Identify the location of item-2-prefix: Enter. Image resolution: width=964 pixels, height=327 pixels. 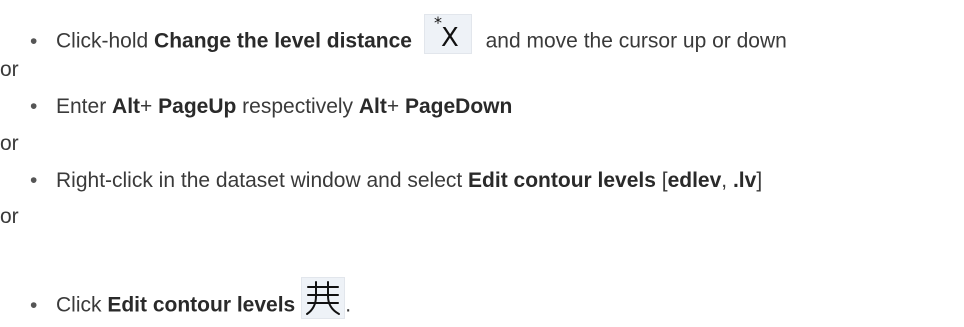
(84, 106).